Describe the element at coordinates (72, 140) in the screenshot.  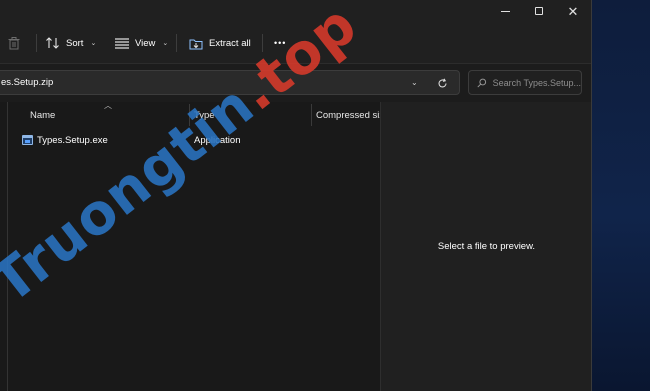
I see `file-name: Types.Setup.exe` at that location.